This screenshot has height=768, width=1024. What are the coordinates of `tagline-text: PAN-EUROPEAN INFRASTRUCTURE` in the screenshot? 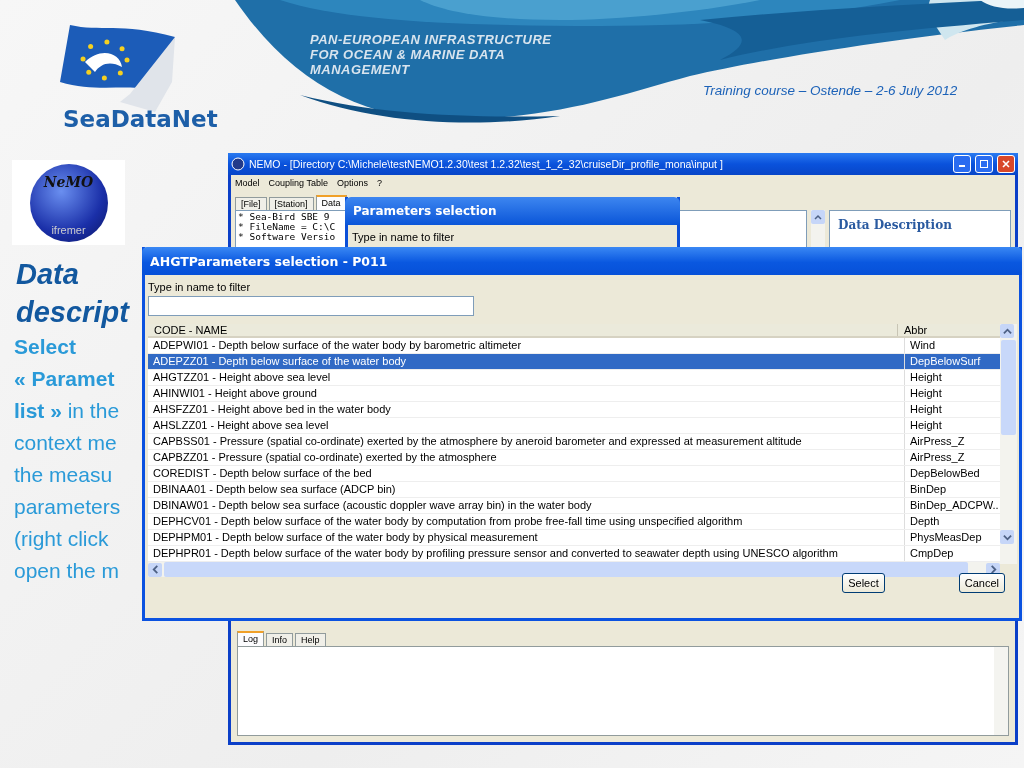 It's located at (431, 39).